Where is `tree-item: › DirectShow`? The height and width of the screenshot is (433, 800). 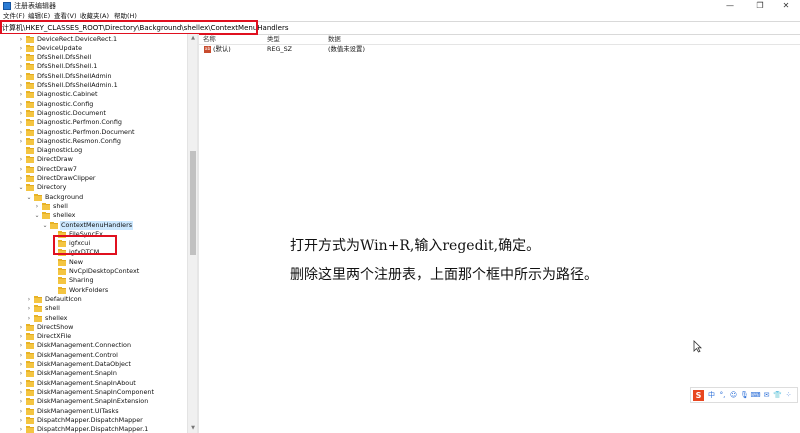
tree-item: › DirectShow is located at coordinates (93, 327).